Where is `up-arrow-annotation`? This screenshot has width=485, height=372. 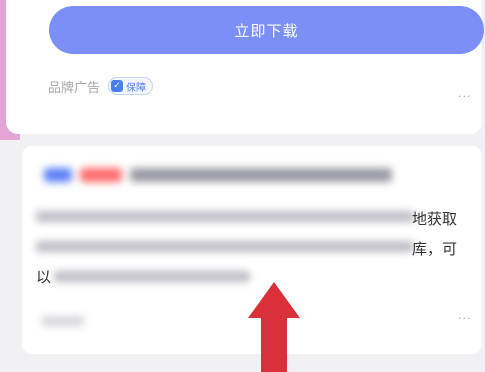 up-arrow-annotation is located at coordinates (274, 327).